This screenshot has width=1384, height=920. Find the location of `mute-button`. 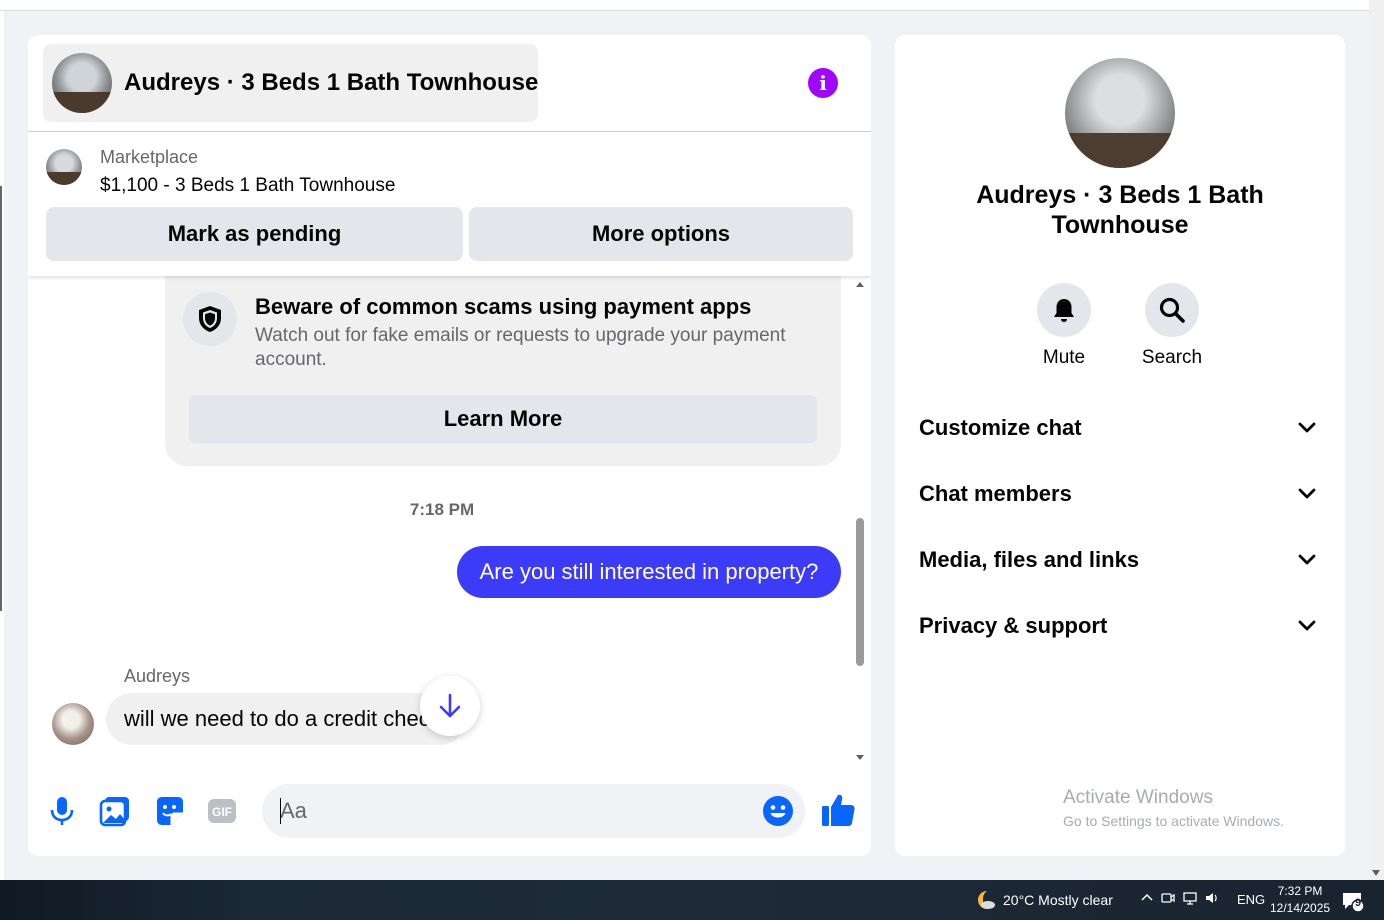

mute-button is located at coordinates (1064, 310).